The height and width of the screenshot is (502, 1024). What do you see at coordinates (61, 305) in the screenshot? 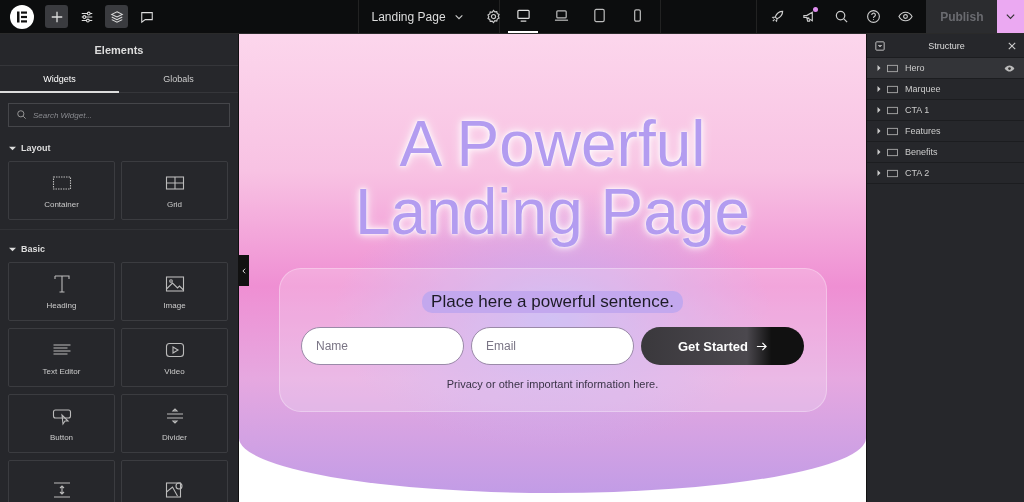
I see `widget-label: Heading` at bounding box center [61, 305].